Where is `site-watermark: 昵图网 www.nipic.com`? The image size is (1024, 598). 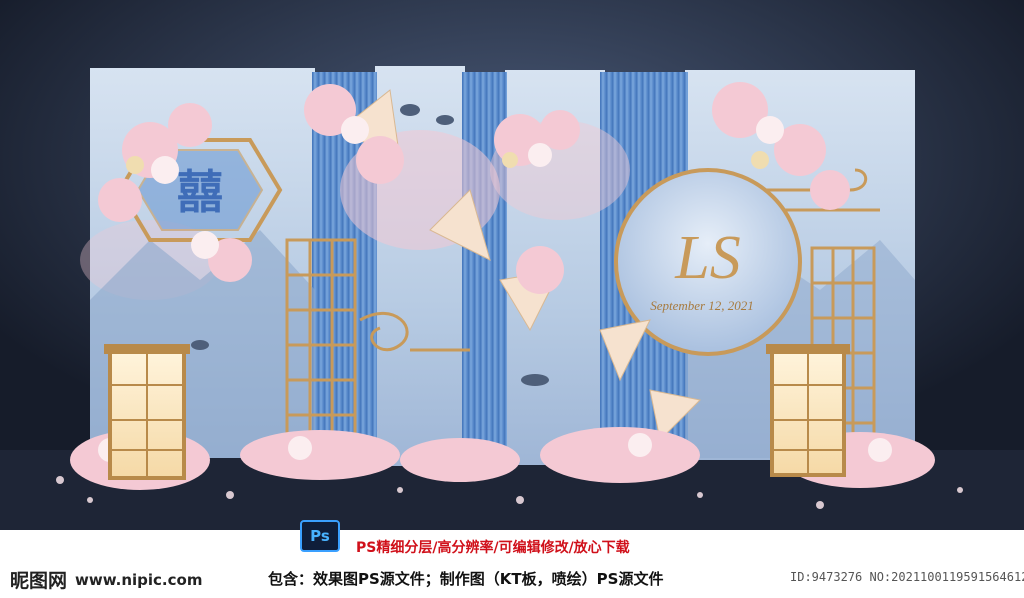 site-watermark: 昵图网 www.nipic.com is located at coordinates (106, 579).